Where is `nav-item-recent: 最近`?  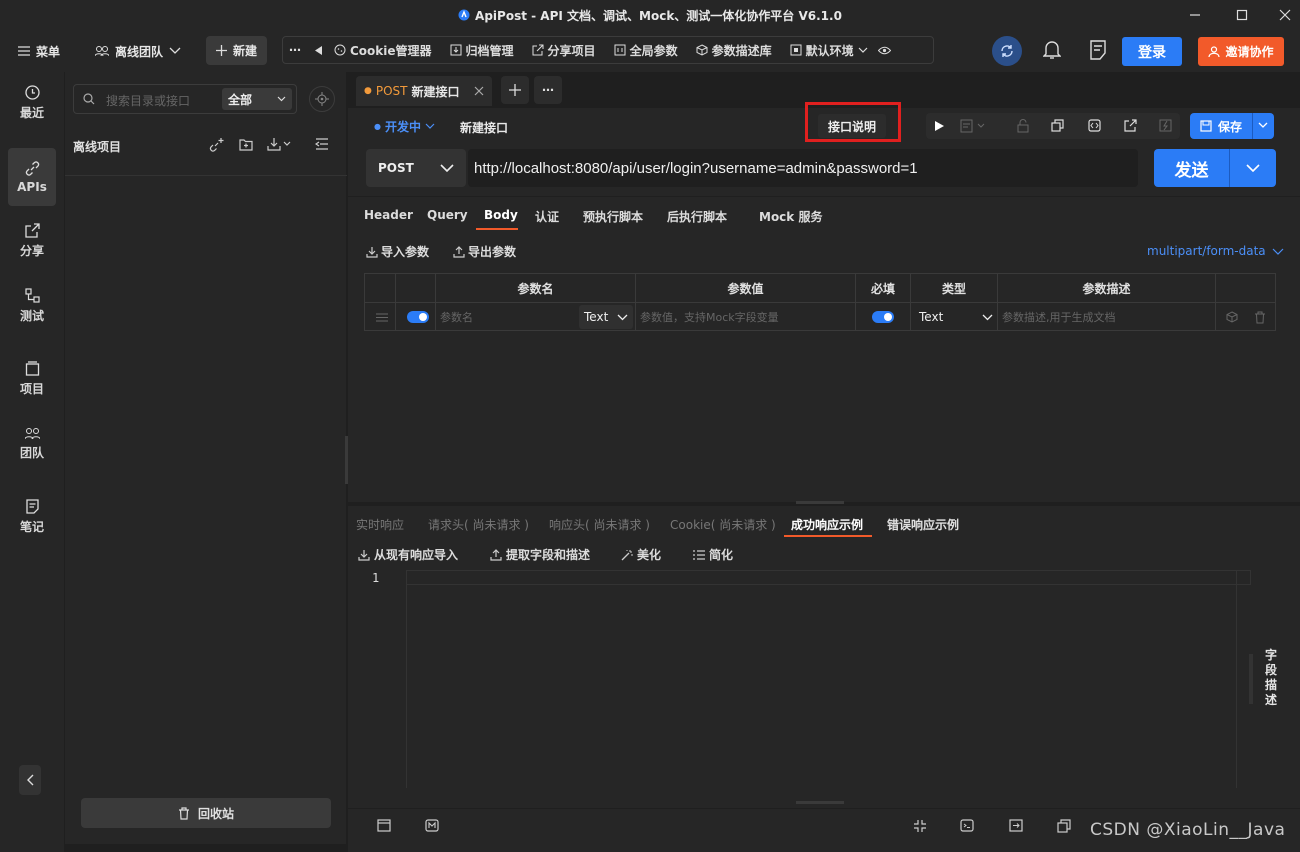 nav-item-recent: 最近 is located at coordinates (32, 103).